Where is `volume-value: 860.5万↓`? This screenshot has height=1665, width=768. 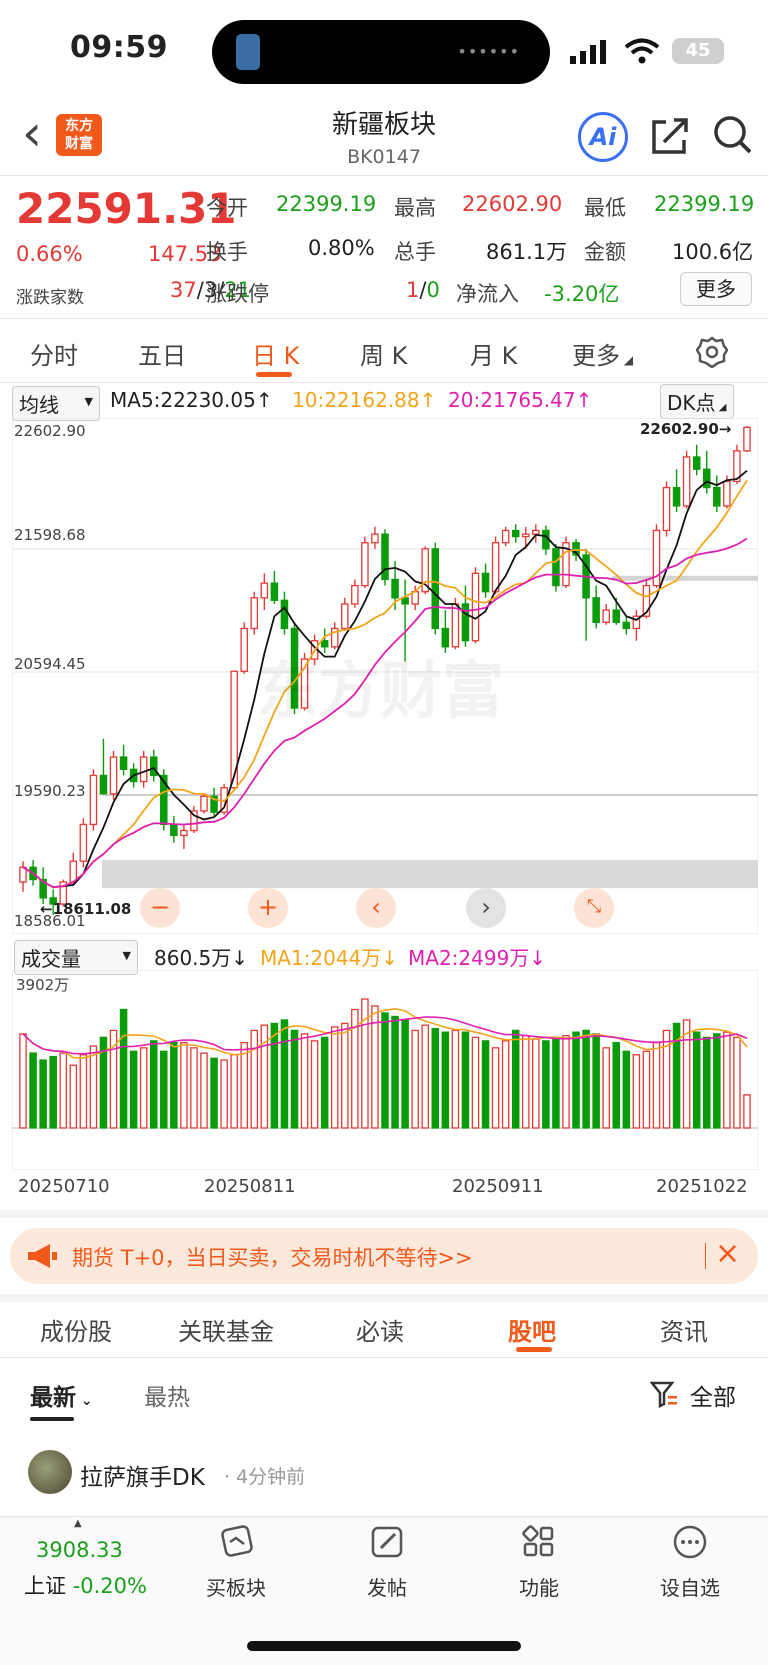 volume-value: 860.5万↓ is located at coordinates (201, 958).